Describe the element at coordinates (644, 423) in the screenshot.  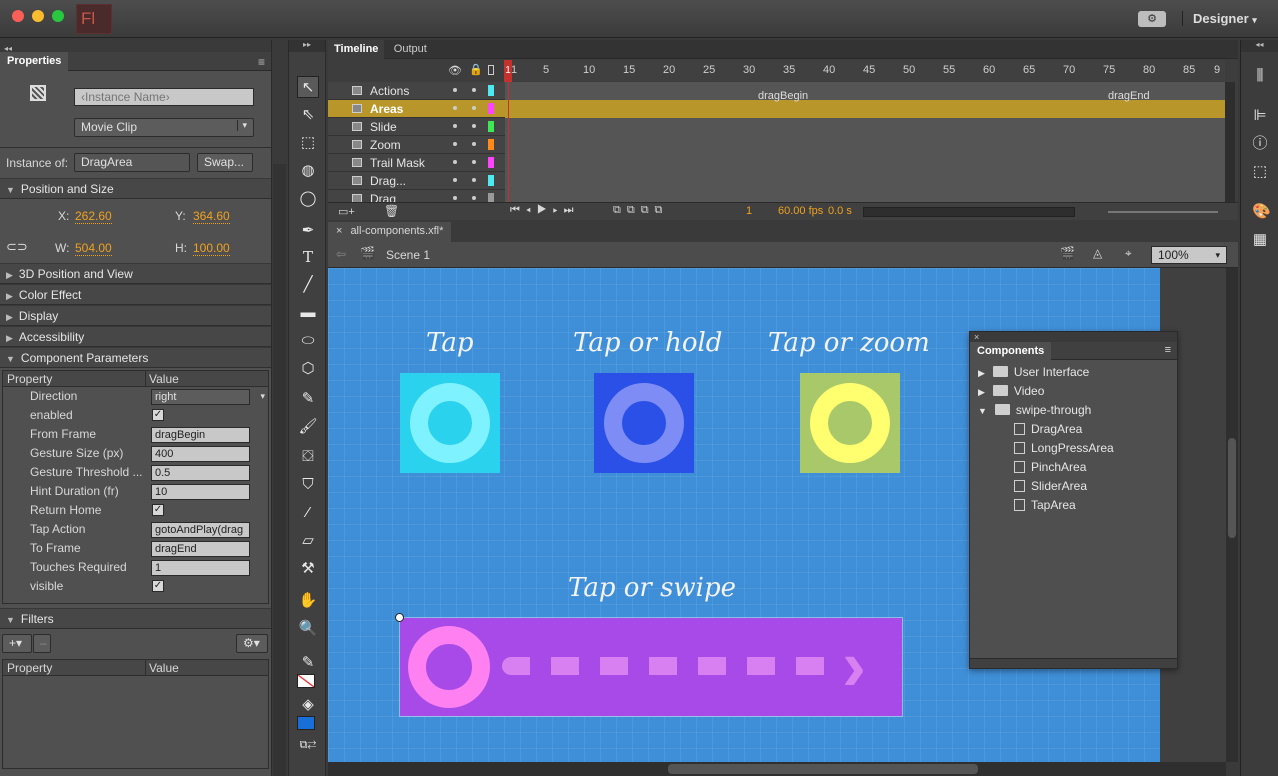
I see `long-press-area` at that location.